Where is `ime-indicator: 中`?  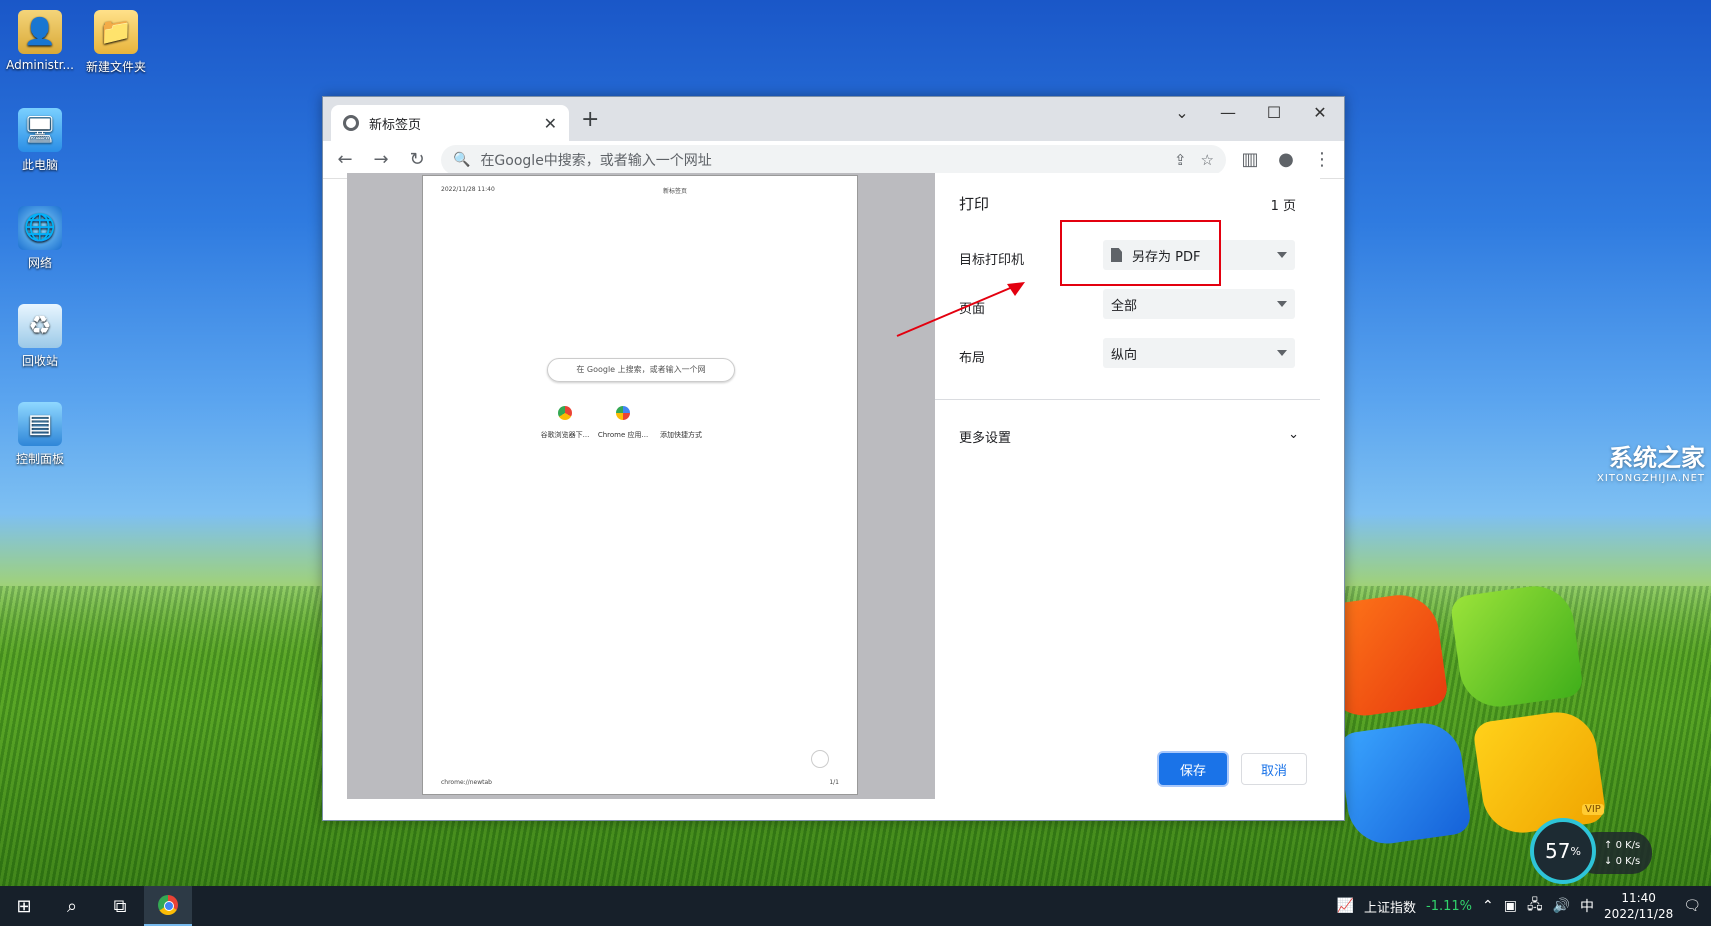
ime-indicator: 中 is located at coordinates (1587, 906).